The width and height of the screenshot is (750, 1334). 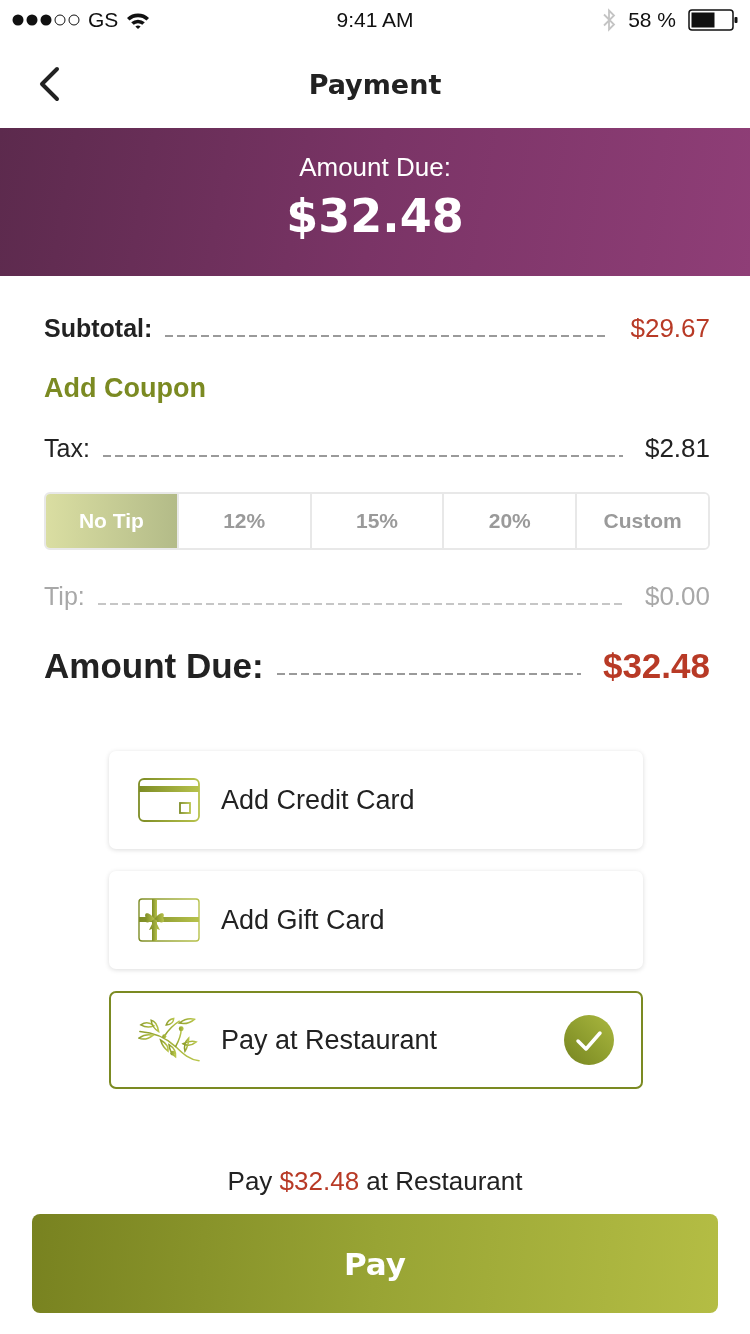 I want to click on subtotal-label: Subtotal:, so click(x=98, y=328).